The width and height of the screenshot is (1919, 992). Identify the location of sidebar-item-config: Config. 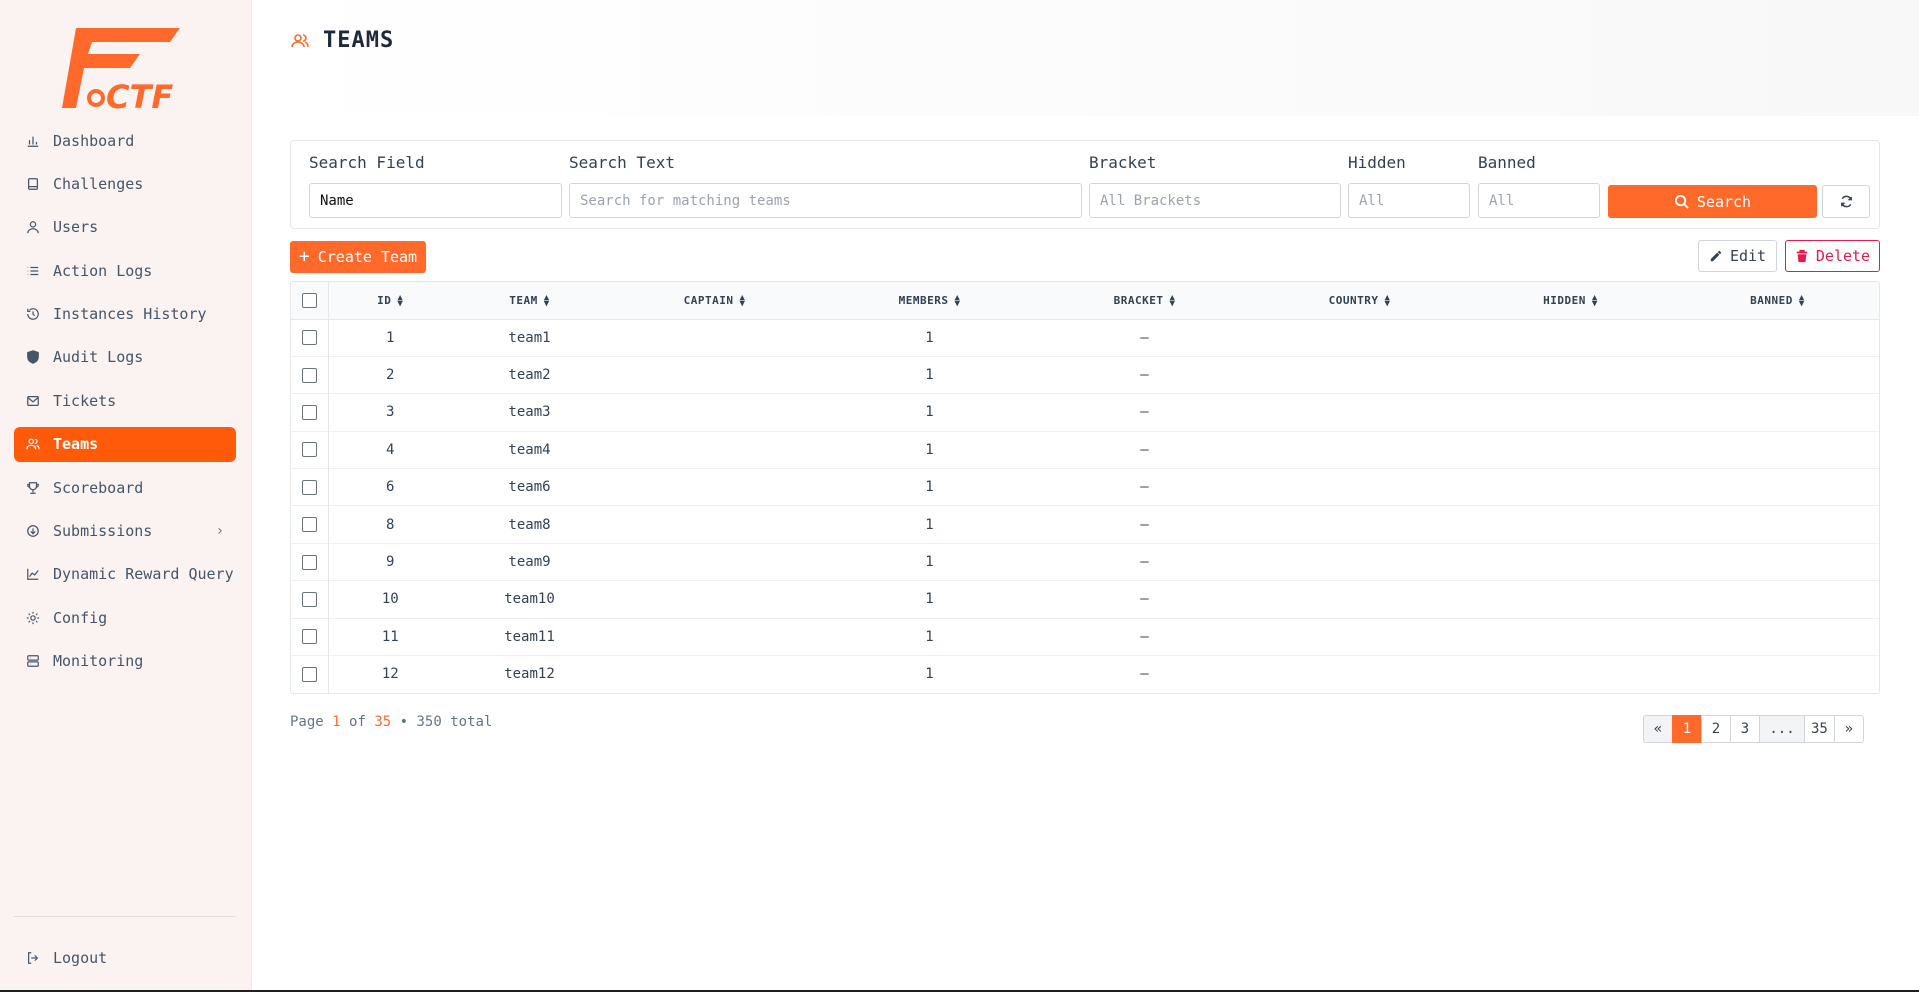
(125, 617).